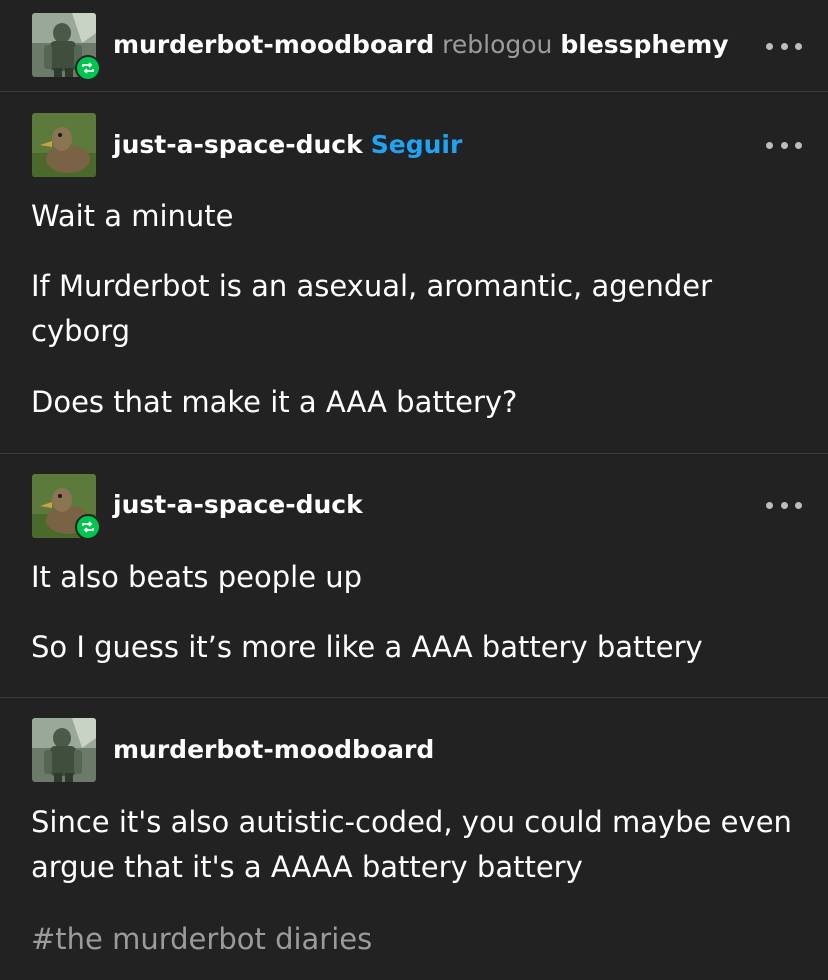  I want to click on post-3-username: murderbot-moodboard, so click(273, 749).